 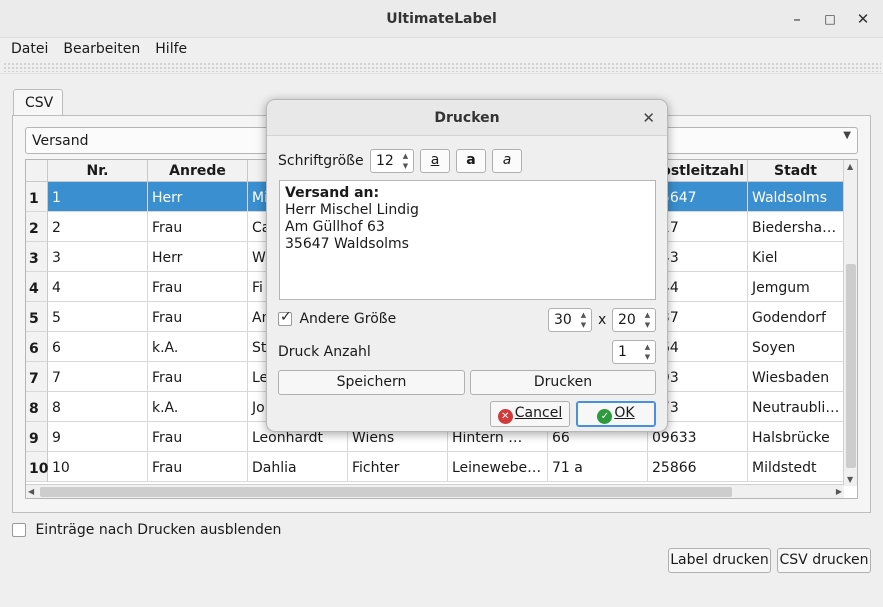 I want to click on table-cell: Kiel, so click(x=796, y=257).